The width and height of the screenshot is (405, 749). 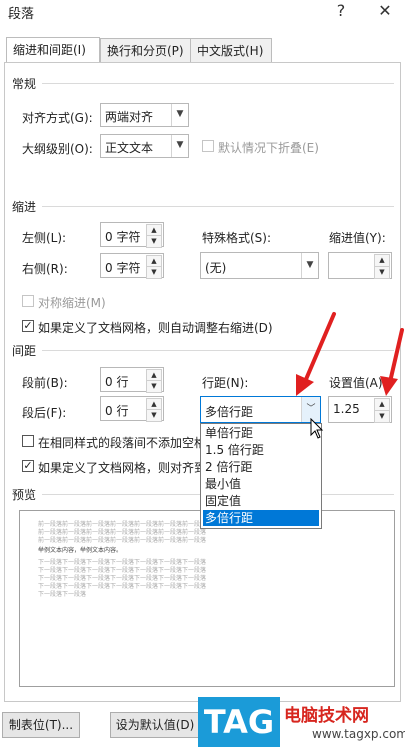 I want to click on indent-divider, so click(x=218, y=206).